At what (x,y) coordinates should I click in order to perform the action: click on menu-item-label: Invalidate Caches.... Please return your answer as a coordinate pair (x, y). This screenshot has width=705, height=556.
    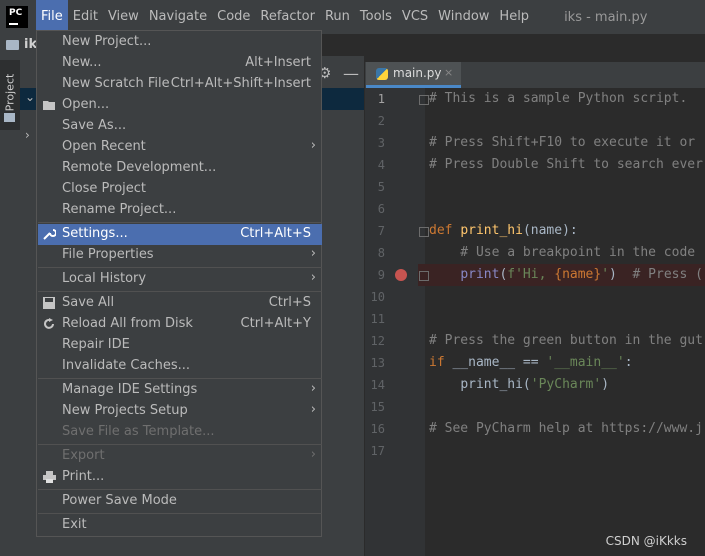
    Looking at the image, I should click on (126, 365).